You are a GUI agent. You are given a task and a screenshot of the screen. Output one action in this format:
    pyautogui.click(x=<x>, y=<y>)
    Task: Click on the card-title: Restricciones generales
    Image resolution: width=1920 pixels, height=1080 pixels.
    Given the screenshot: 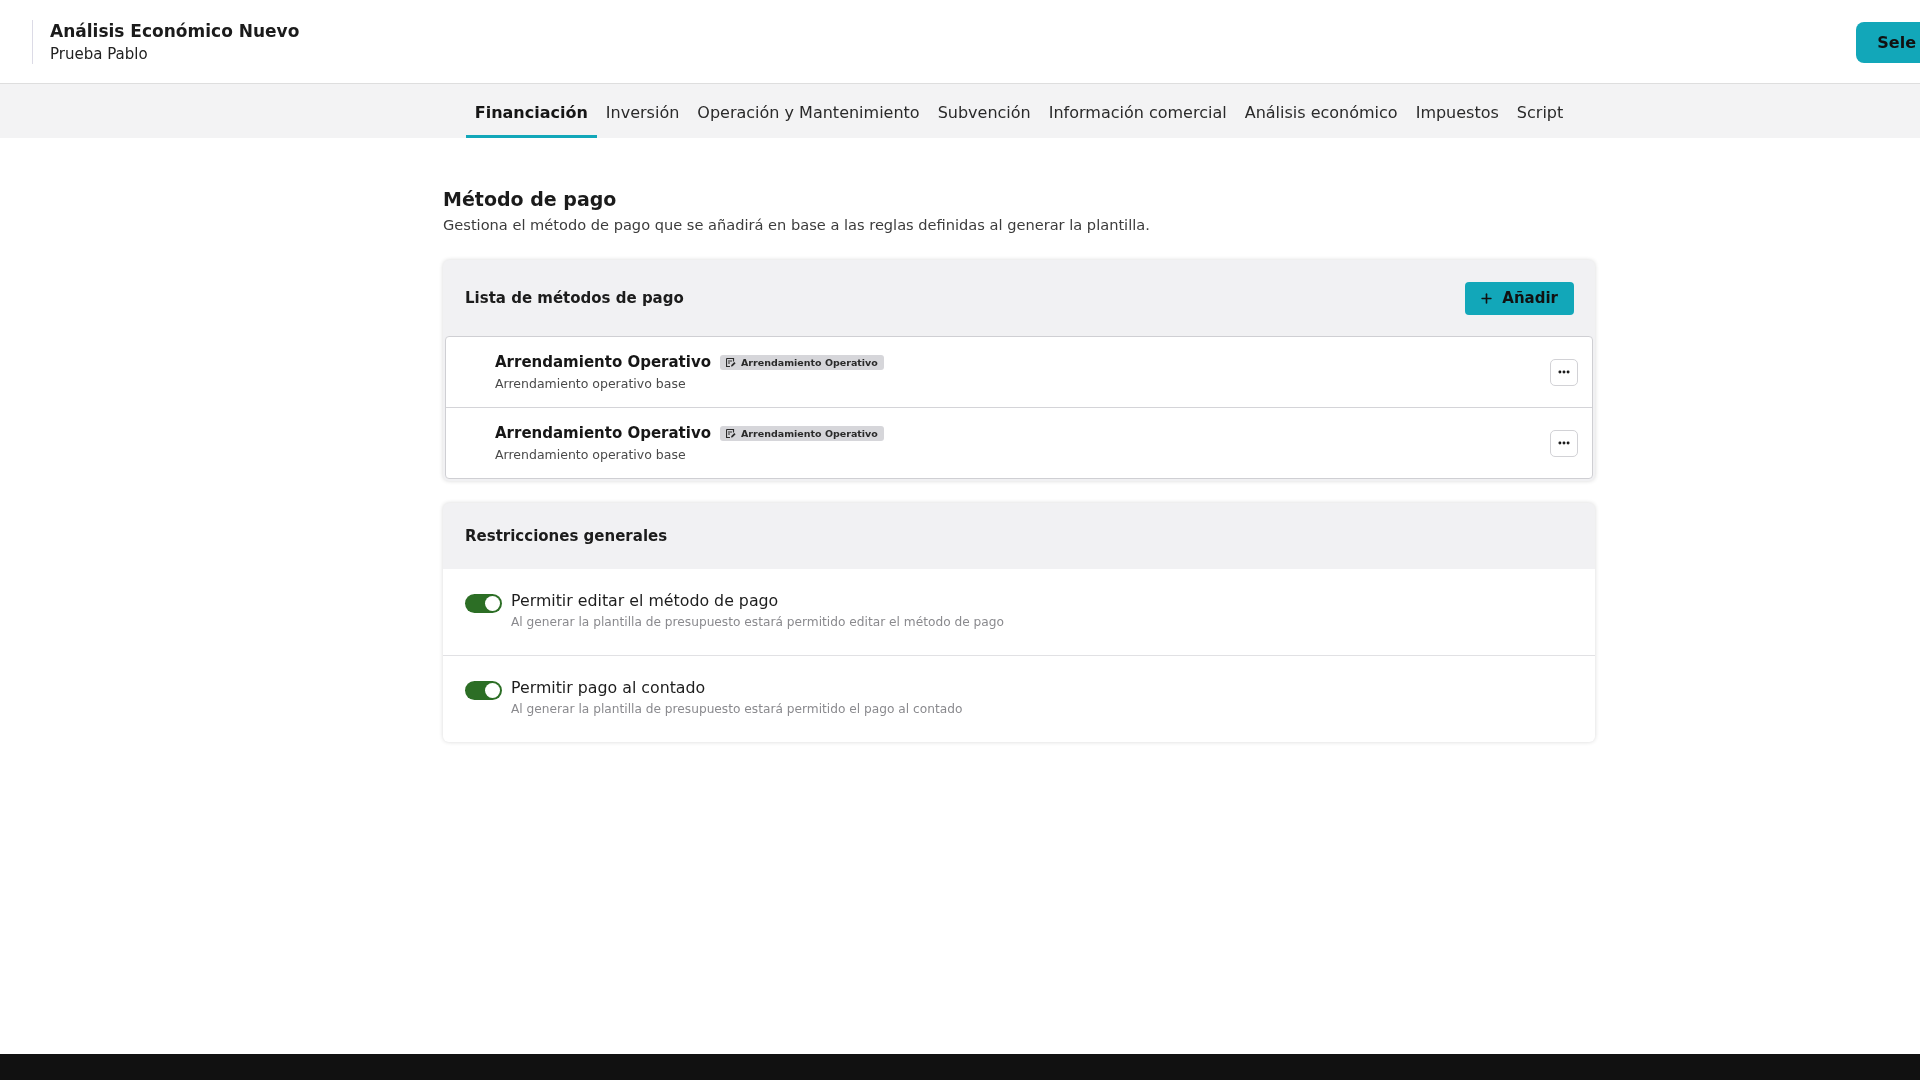 What is the action you would take?
    pyautogui.click(x=566, y=536)
    